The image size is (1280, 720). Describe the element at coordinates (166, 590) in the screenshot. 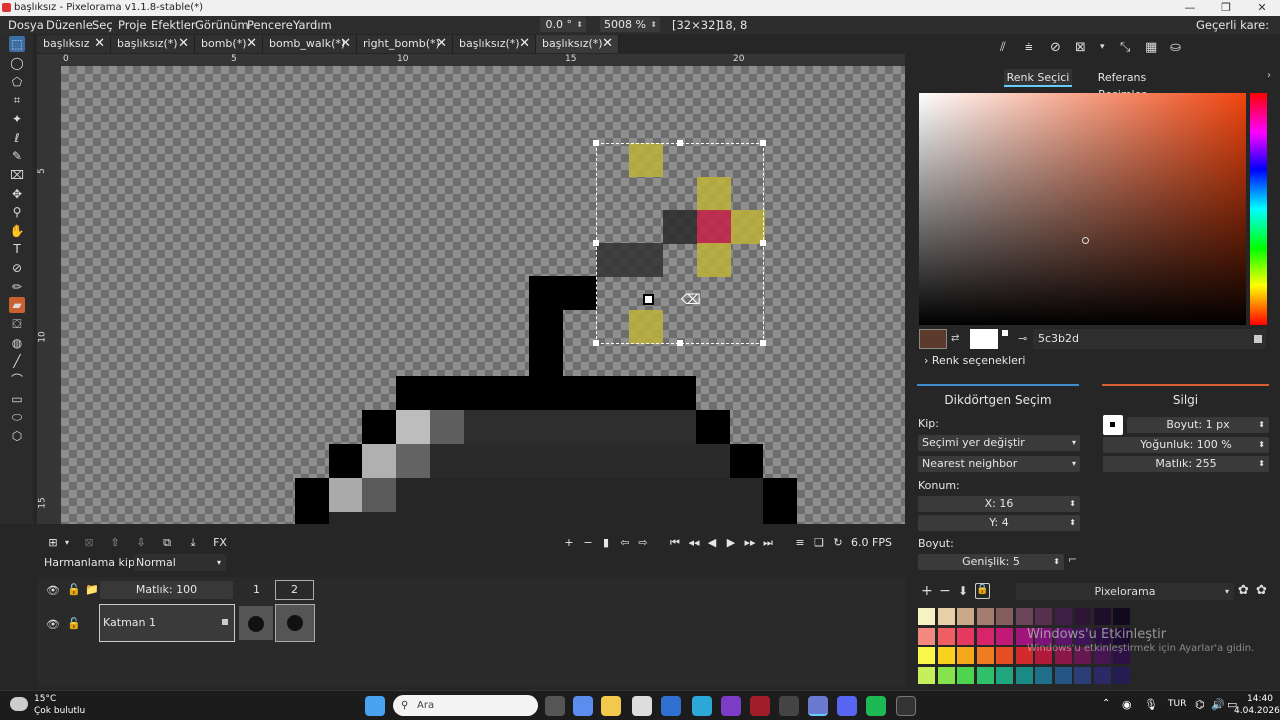

I see `layer-opacity-slider: Matlık: 100` at that location.